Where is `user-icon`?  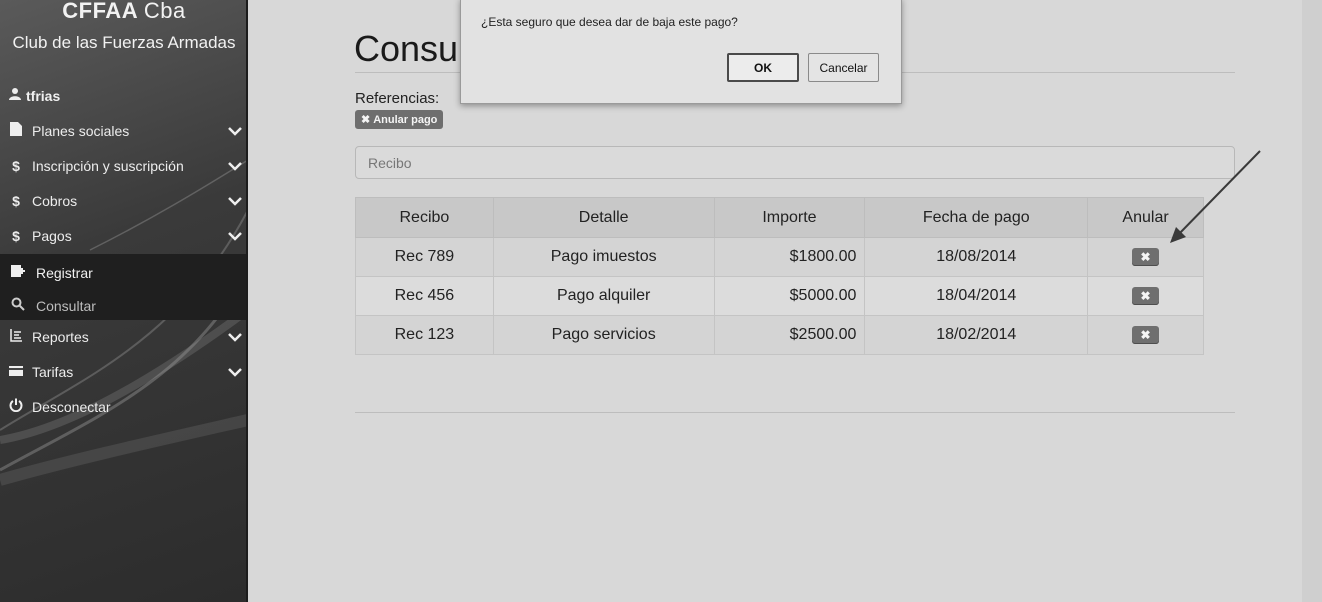
user-icon is located at coordinates (15, 95).